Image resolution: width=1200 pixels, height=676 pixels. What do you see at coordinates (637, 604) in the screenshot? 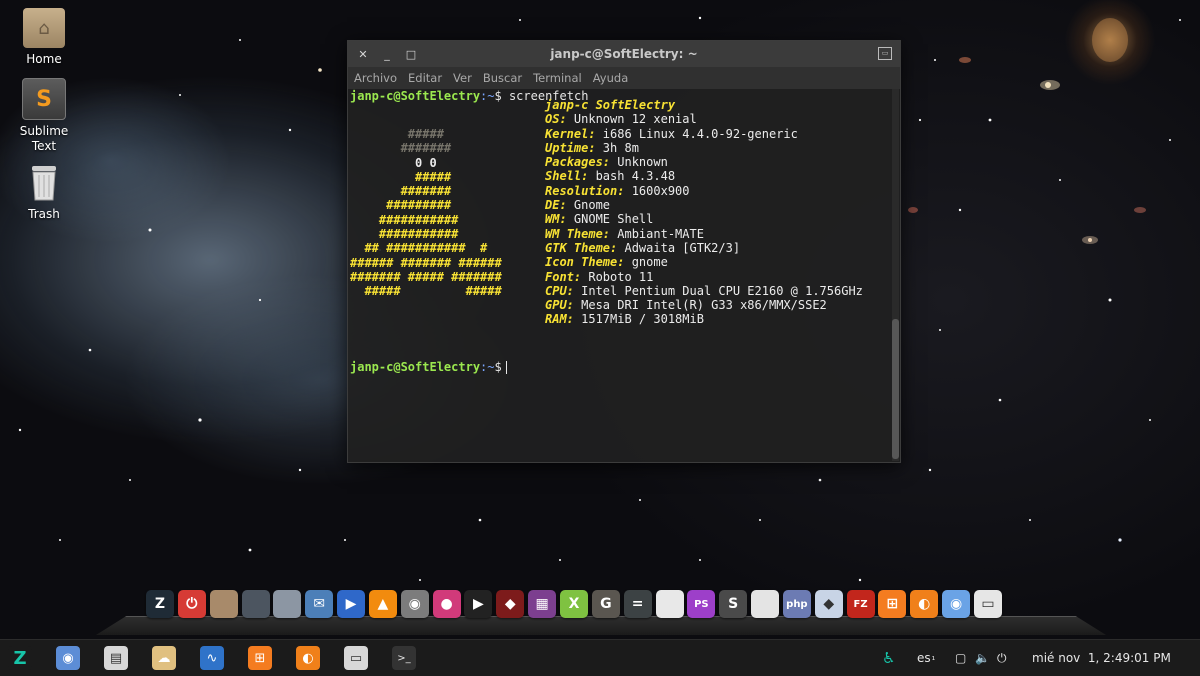
I see `calculator-icon: =` at bounding box center [637, 604].